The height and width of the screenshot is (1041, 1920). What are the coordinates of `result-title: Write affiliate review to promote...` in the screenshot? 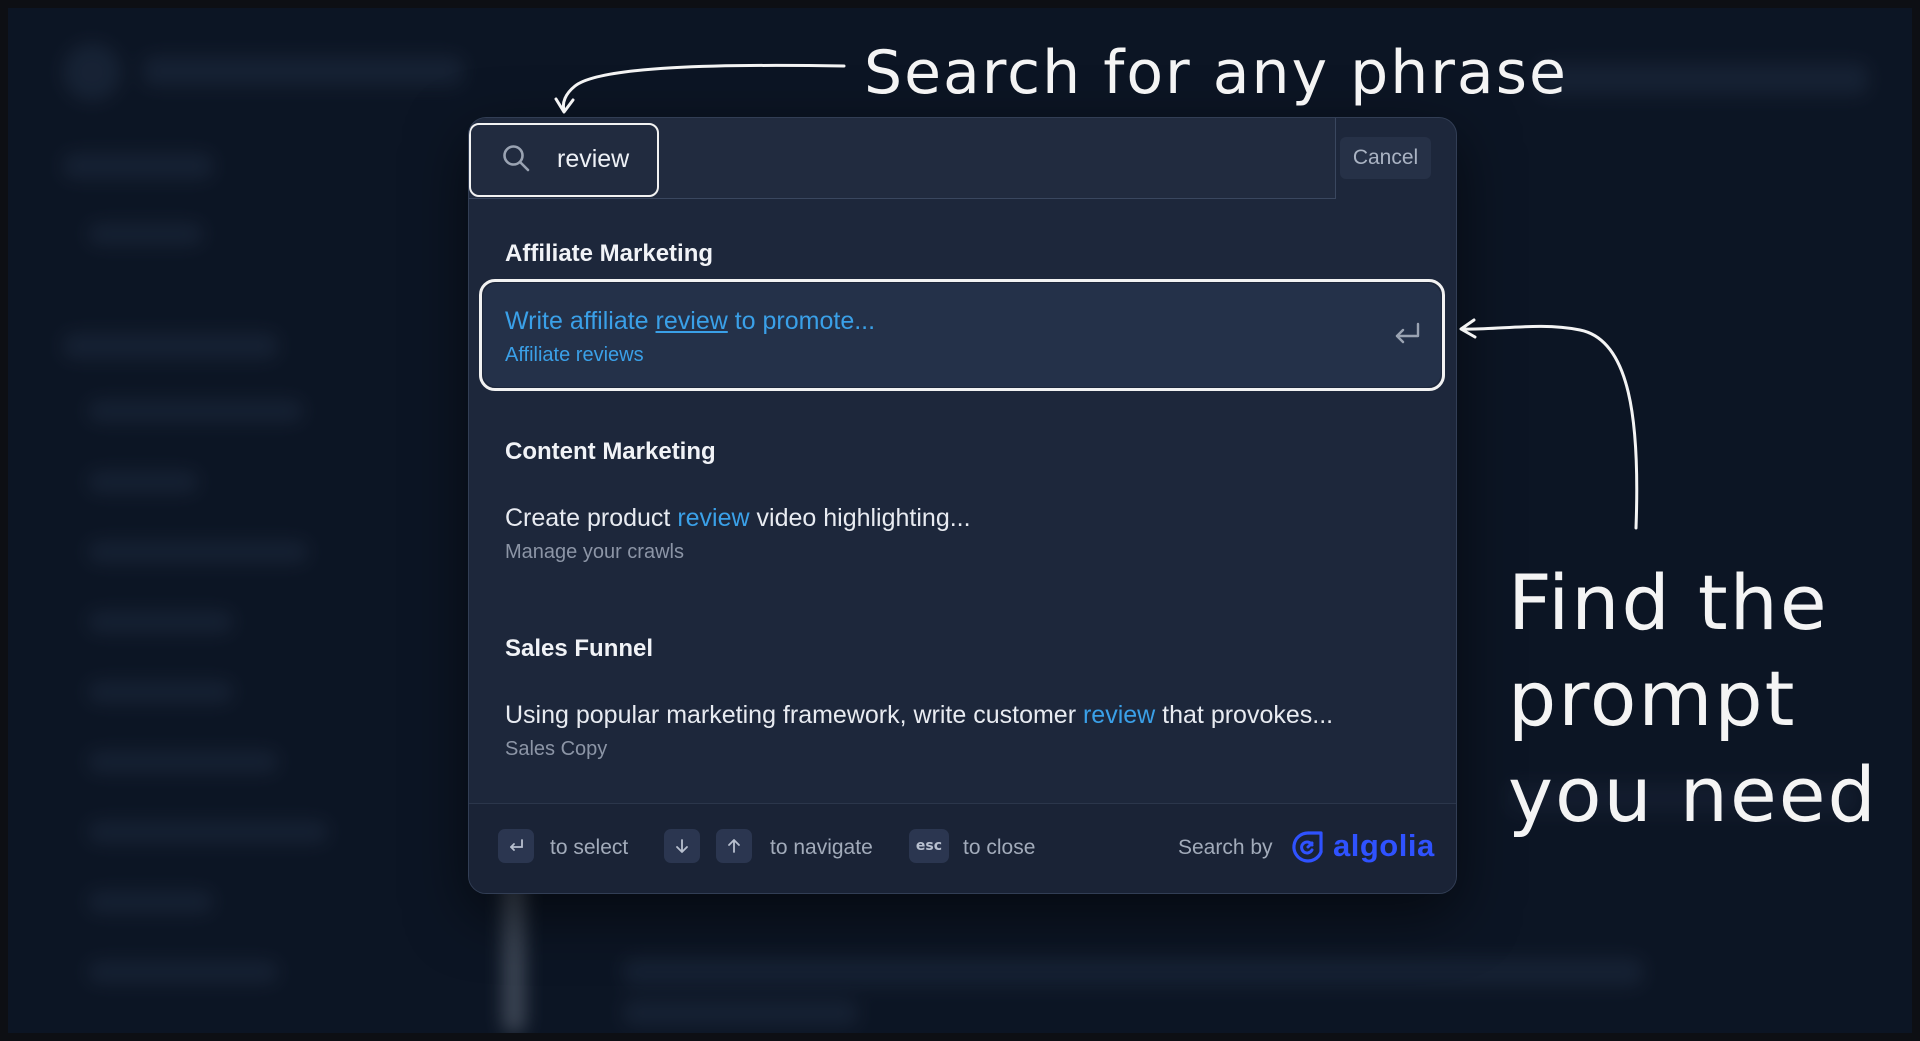 It's located at (690, 321).